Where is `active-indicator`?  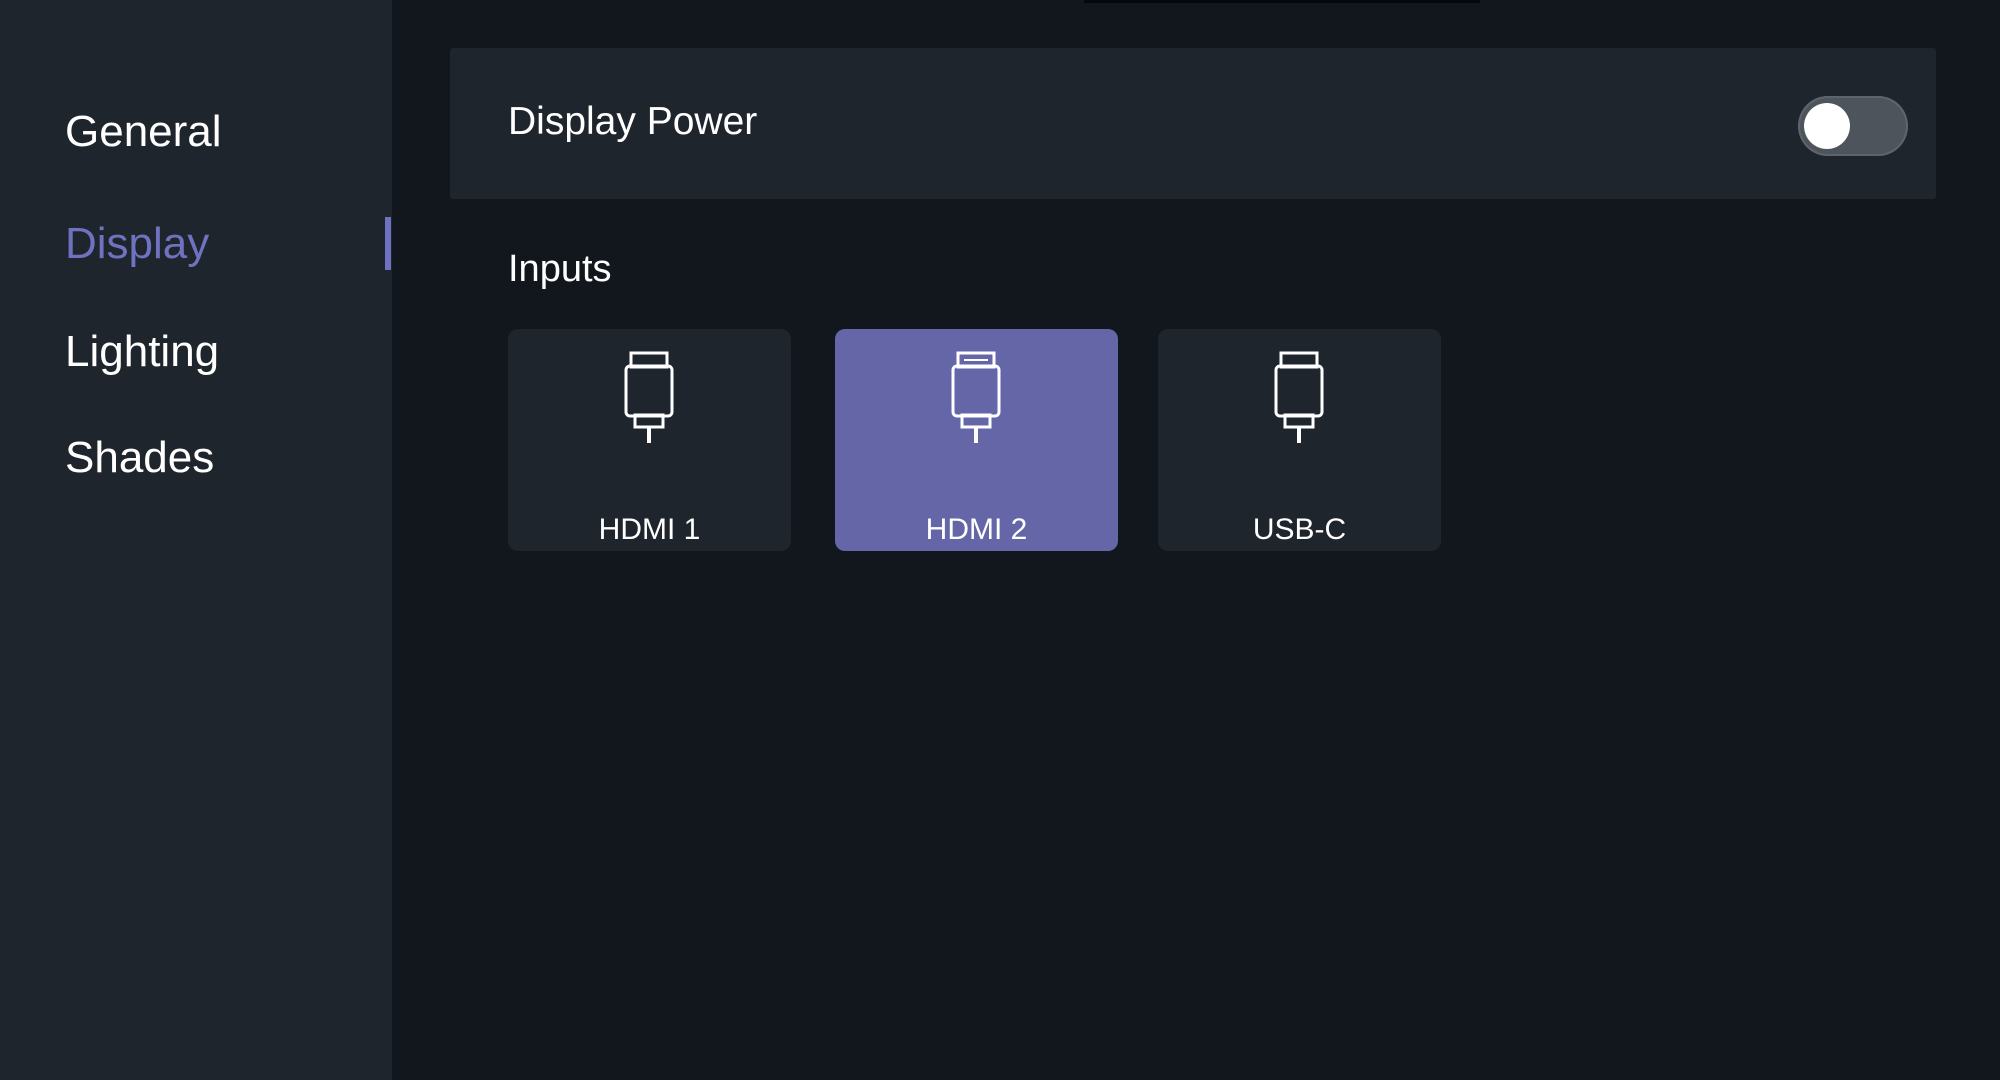 active-indicator is located at coordinates (388, 243).